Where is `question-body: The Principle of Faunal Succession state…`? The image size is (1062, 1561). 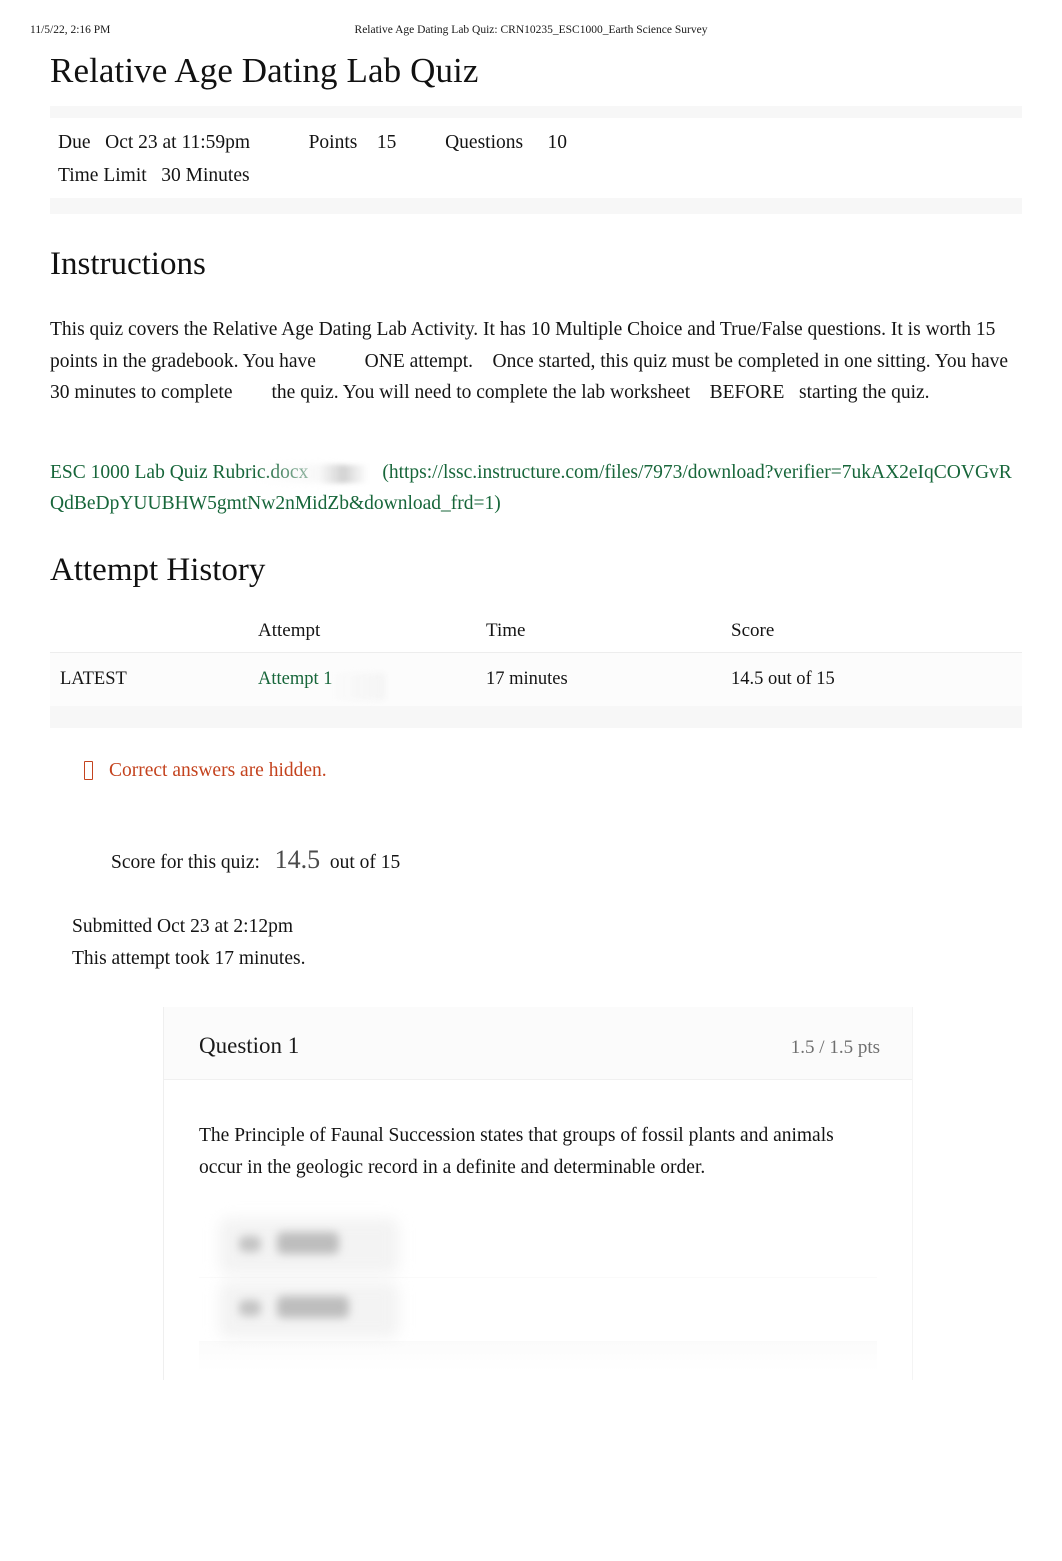 question-body: The Principle of Faunal Succession state… is located at coordinates (538, 1230).